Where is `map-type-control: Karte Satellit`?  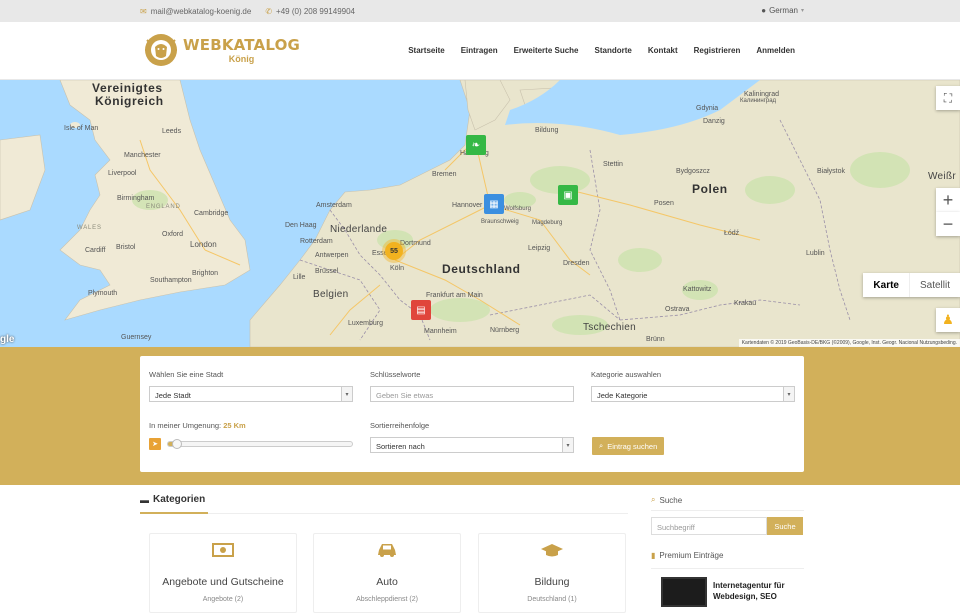 map-type-control: Karte Satellit is located at coordinates (911, 285).